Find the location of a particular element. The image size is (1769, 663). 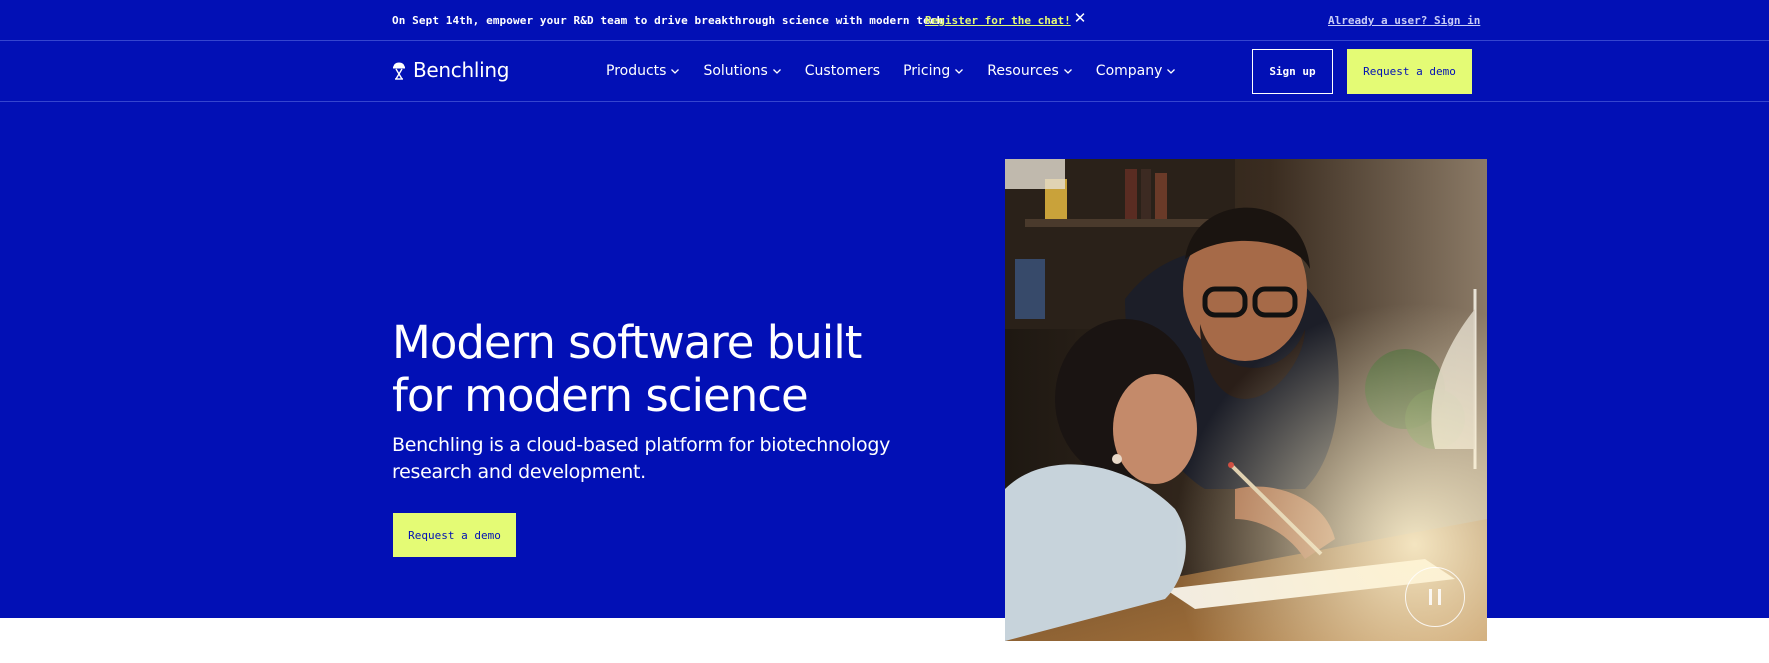

nav-item-pricing: Pricing is located at coordinates (933, 71).